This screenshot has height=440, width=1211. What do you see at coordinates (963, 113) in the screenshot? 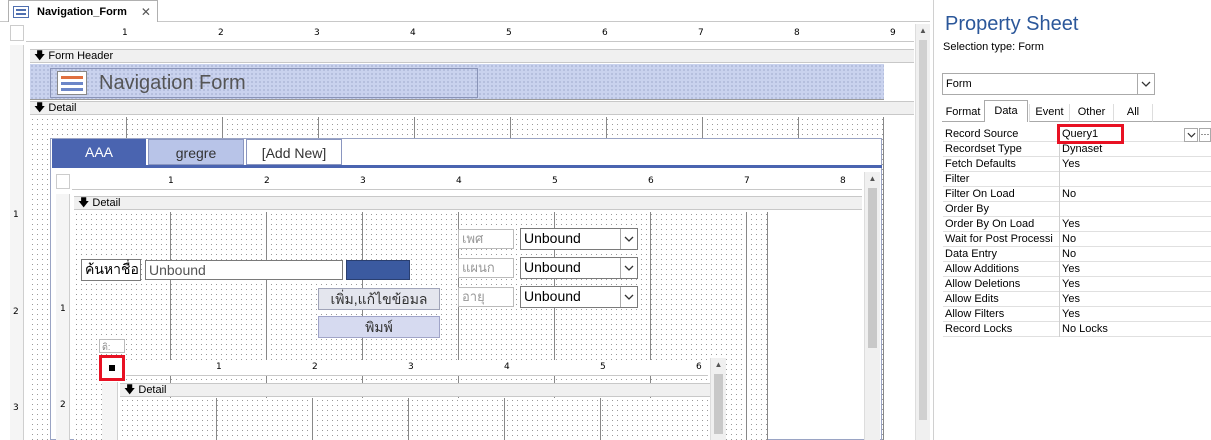
I see `property-tab-format: Format` at bounding box center [963, 113].